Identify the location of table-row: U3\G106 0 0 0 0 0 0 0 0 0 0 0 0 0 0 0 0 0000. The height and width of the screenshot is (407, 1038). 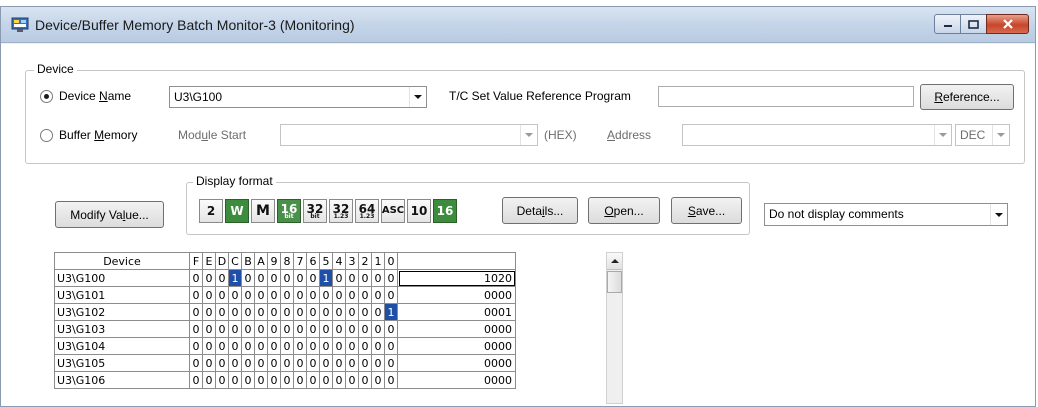
(285, 380).